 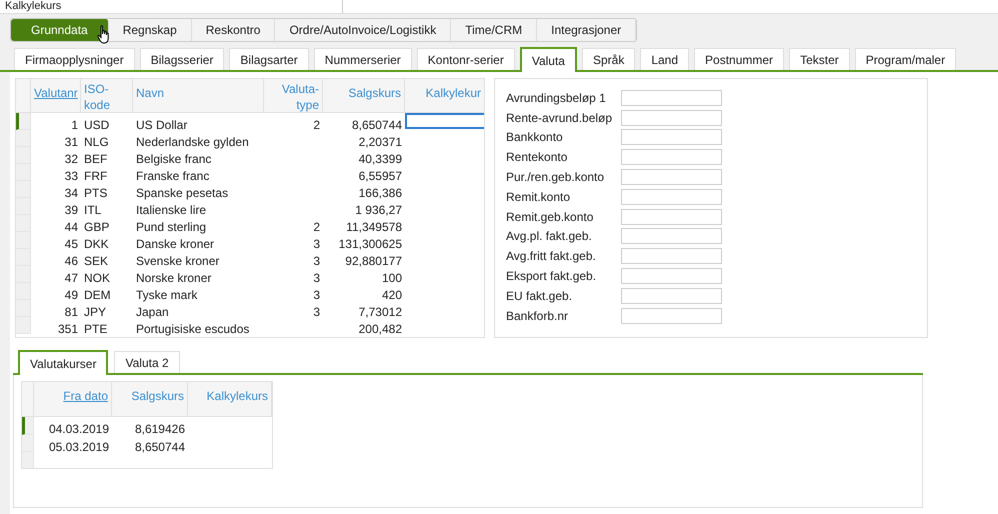 I want to click on table-cell: 100, so click(x=392, y=278).